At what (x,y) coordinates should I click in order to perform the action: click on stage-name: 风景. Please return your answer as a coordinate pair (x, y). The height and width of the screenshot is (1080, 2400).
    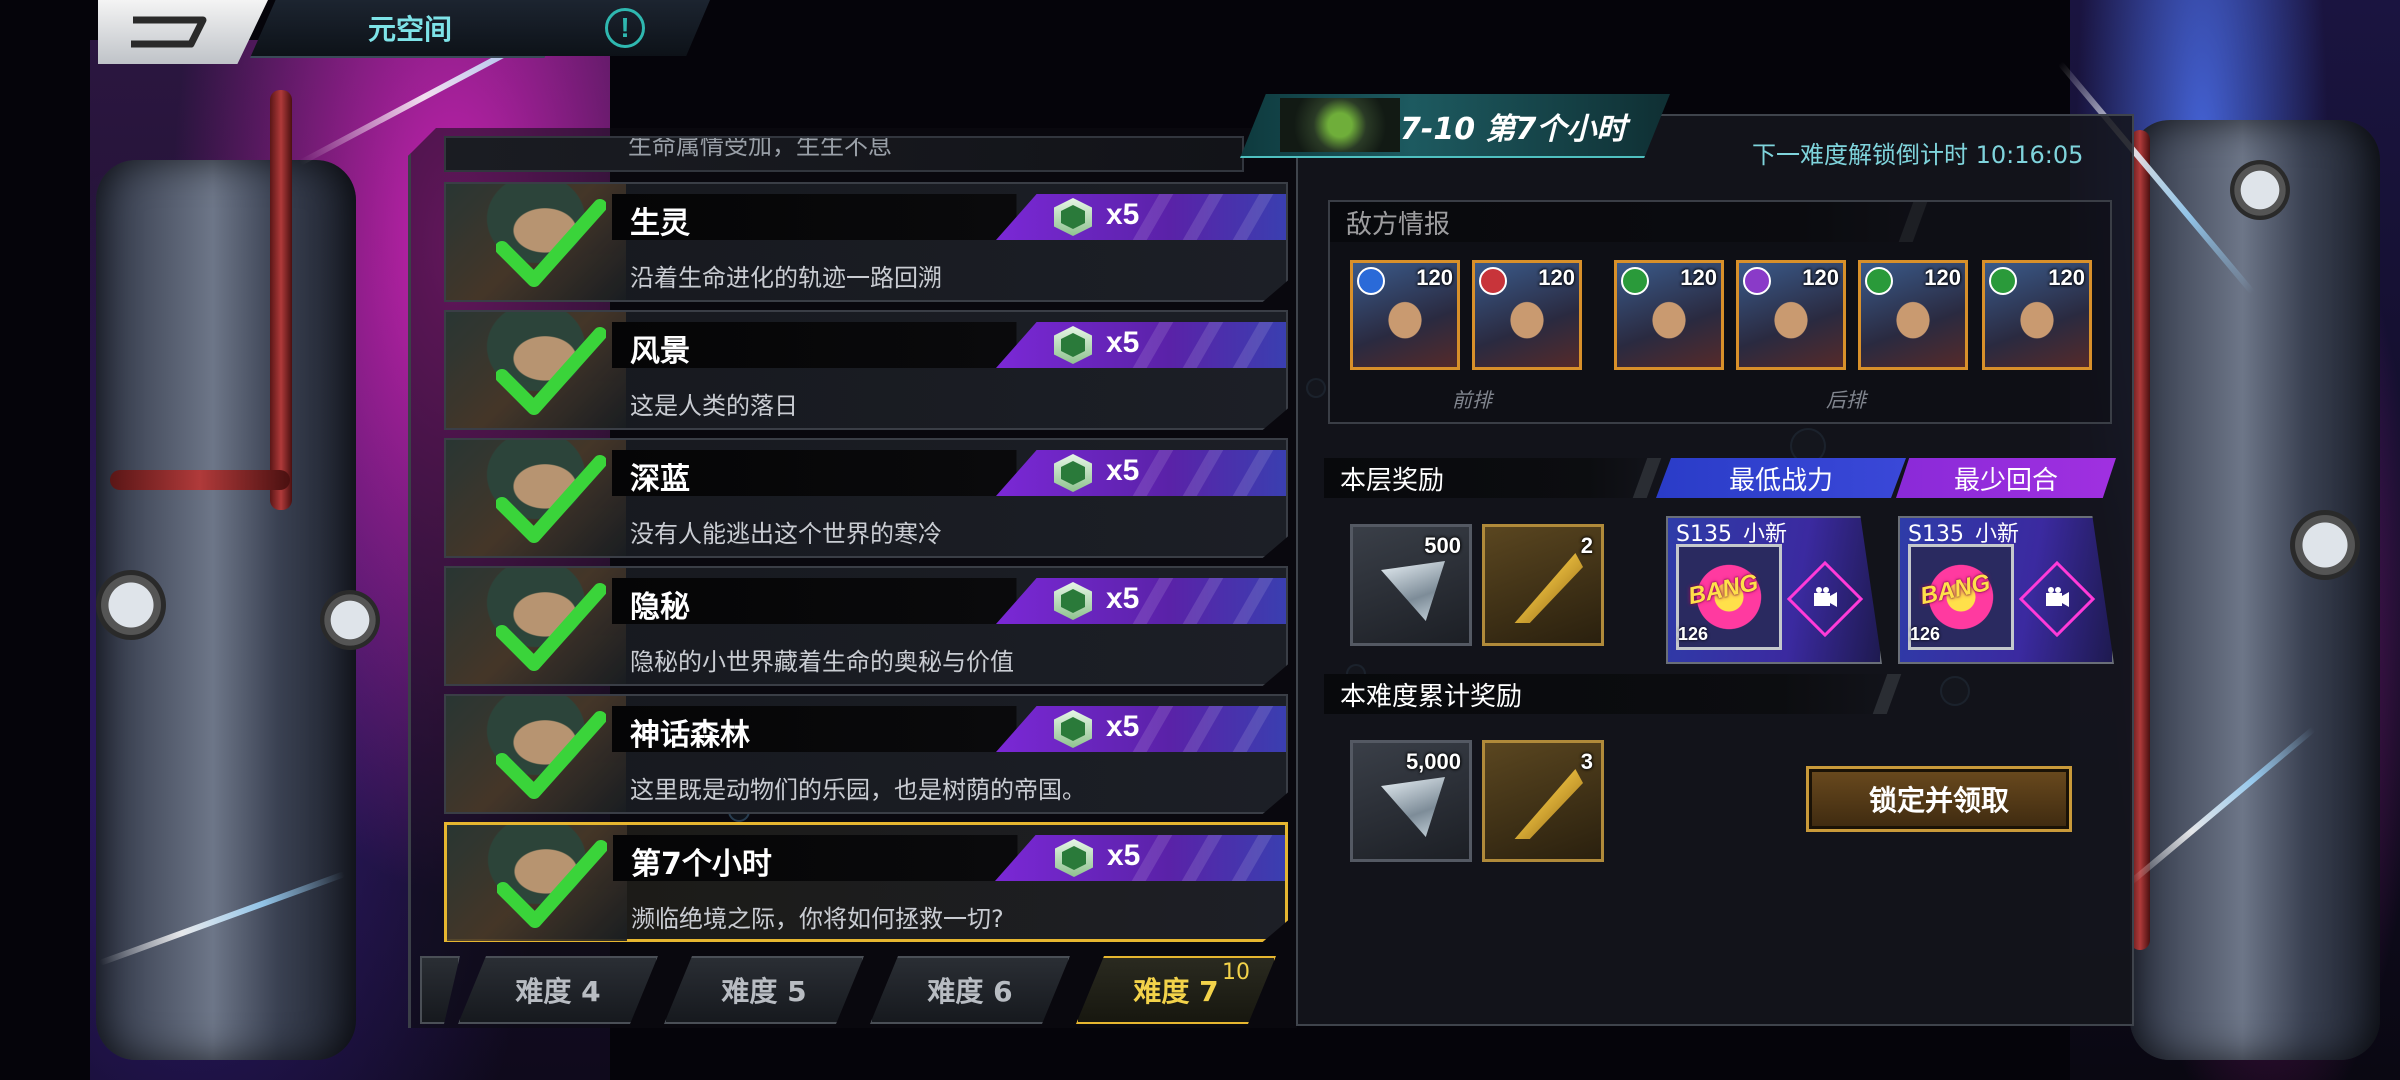
    Looking at the image, I should click on (660, 351).